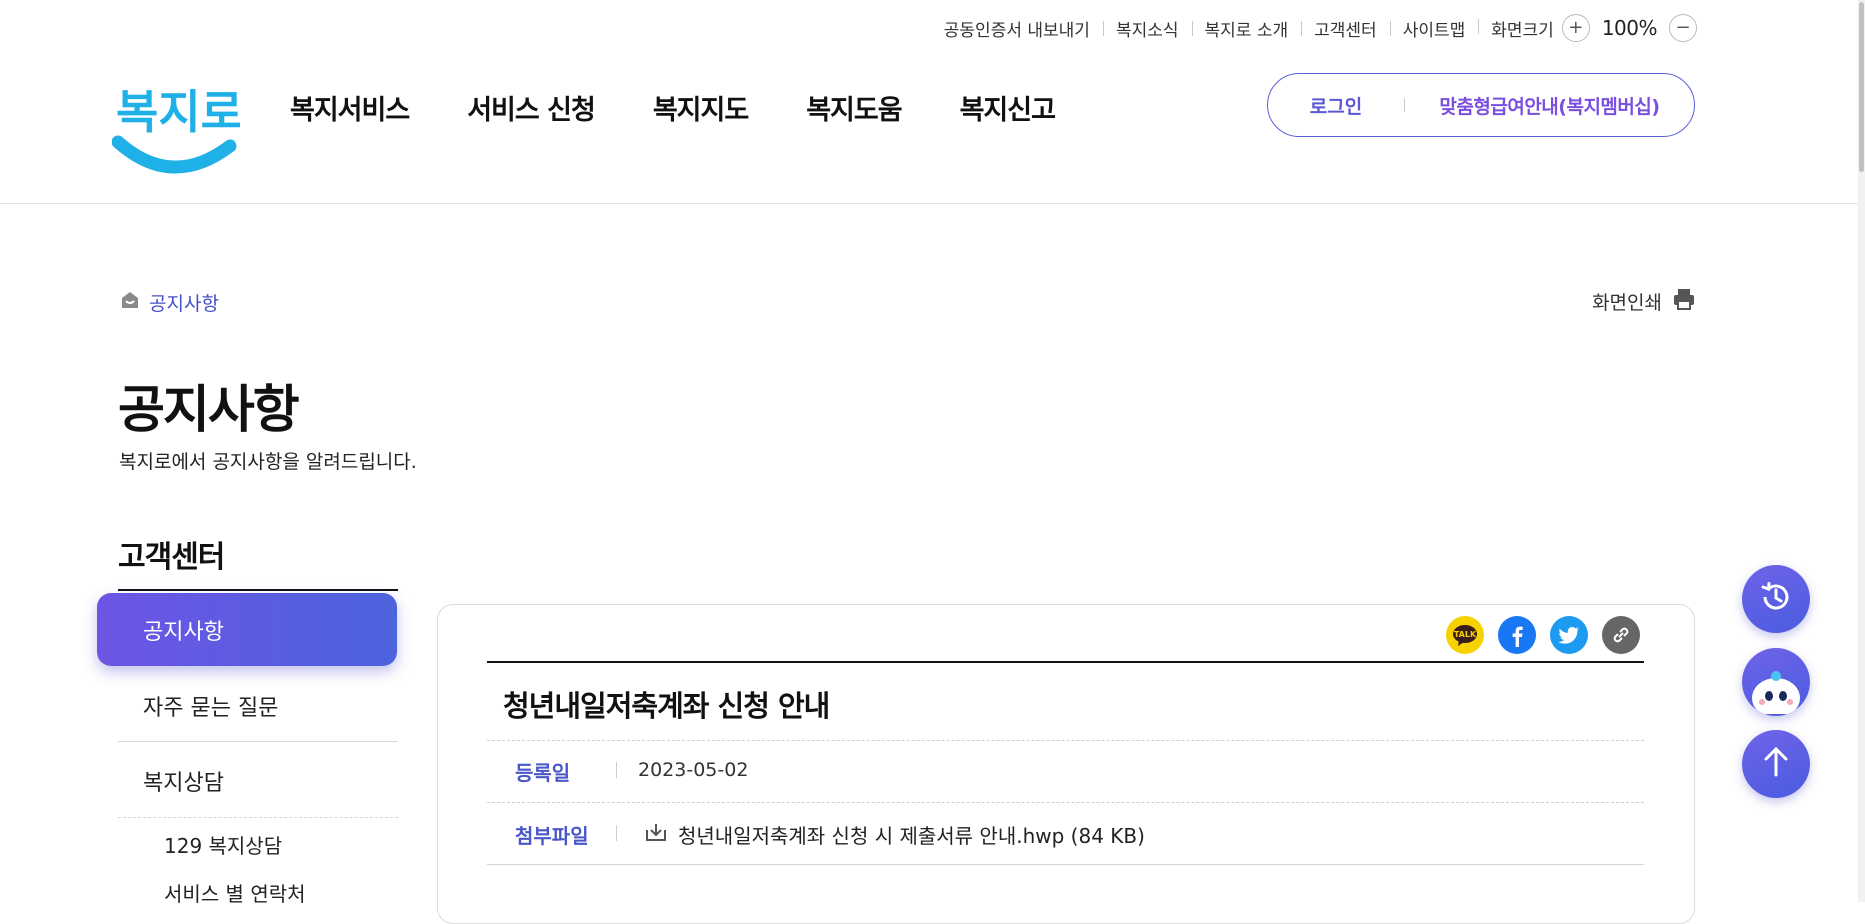 This screenshot has height=924, width=1865. I want to click on logo-mark: 복지로, so click(177, 129).